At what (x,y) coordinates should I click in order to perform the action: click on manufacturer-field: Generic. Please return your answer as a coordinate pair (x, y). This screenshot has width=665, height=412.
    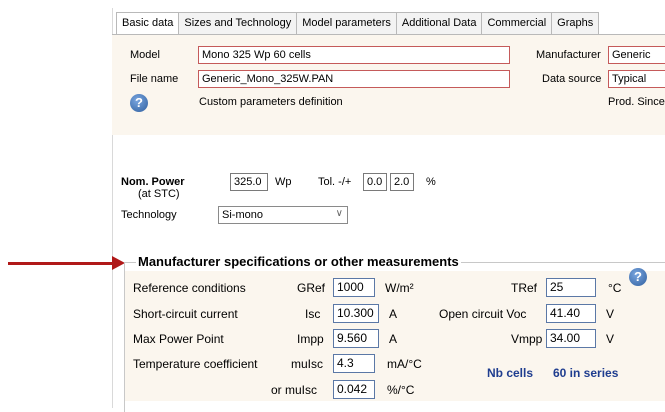
    Looking at the image, I should click on (636, 55).